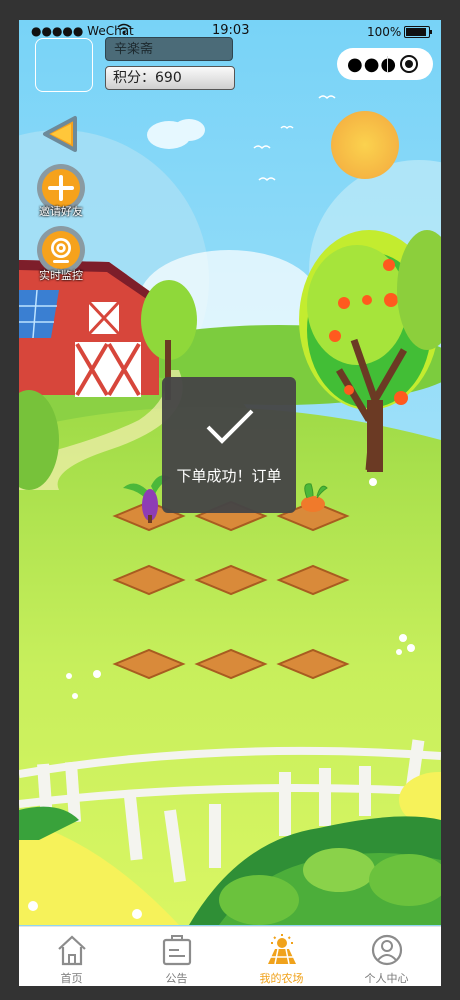 This screenshot has height=1000, width=460. What do you see at coordinates (229, 476) in the screenshot?
I see `toast-message: 下单成功！订单` at bounding box center [229, 476].